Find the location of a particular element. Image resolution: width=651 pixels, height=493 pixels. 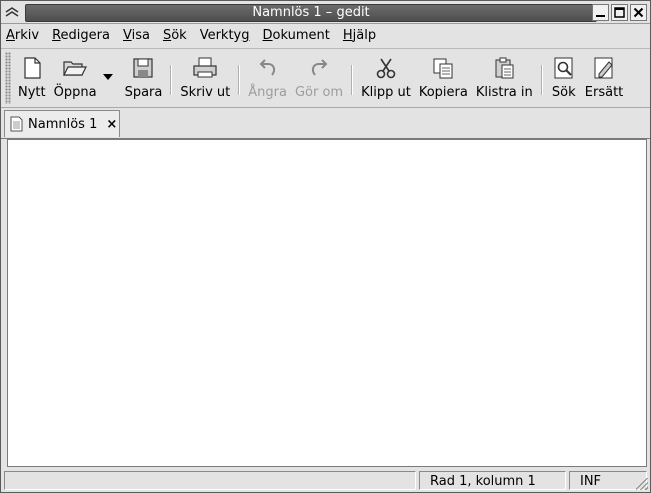

resize-grip-handle is located at coordinates (642, 484).